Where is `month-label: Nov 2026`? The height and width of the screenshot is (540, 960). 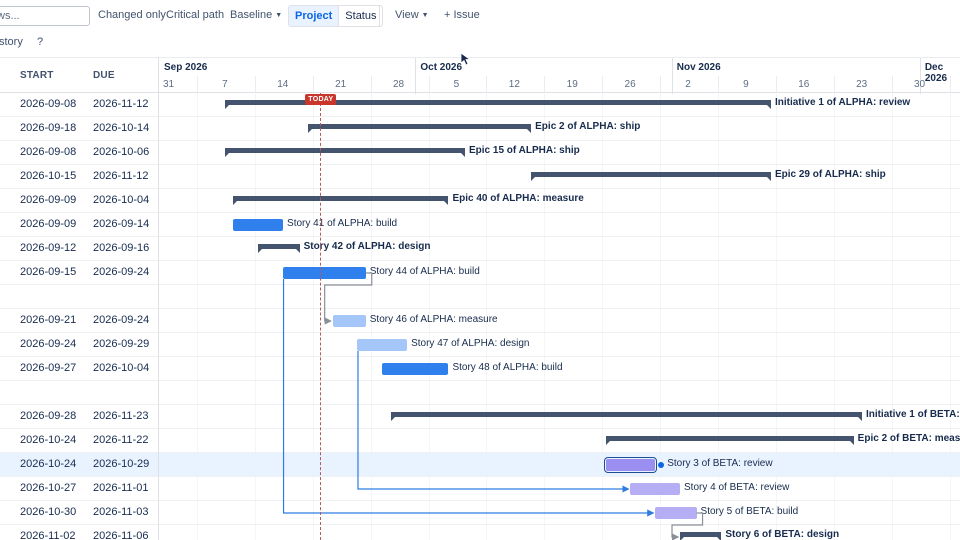
month-label: Nov 2026 is located at coordinates (698, 67).